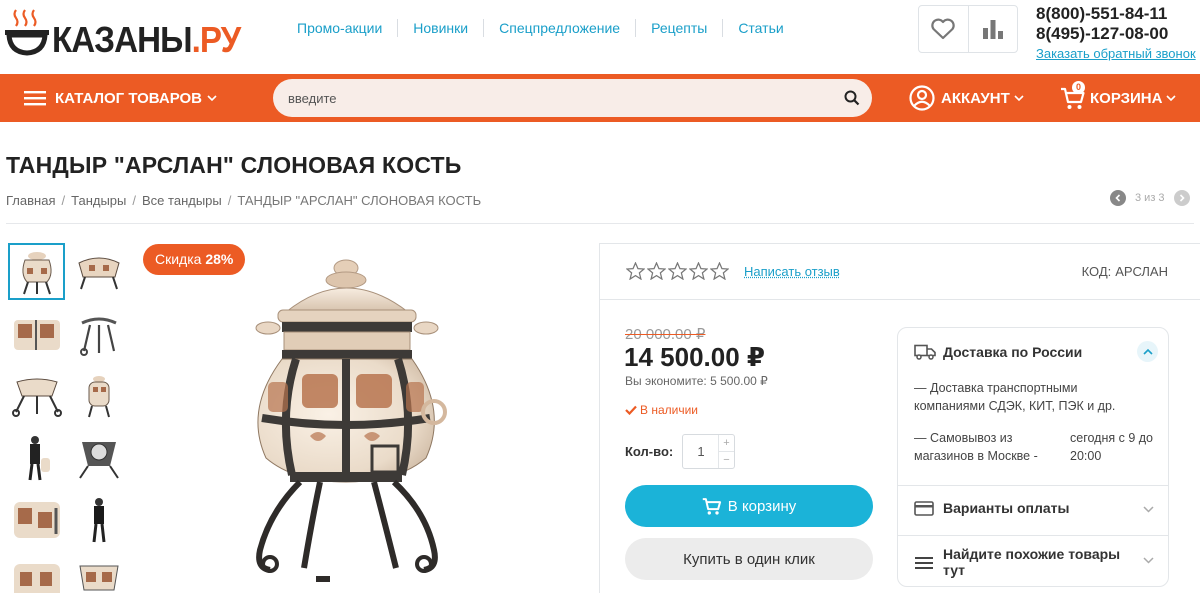 The image size is (1200, 593). What do you see at coordinates (762, 506) in the screenshot?
I see `add-to-cart-label: В корзину` at bounding box center [762, 506].